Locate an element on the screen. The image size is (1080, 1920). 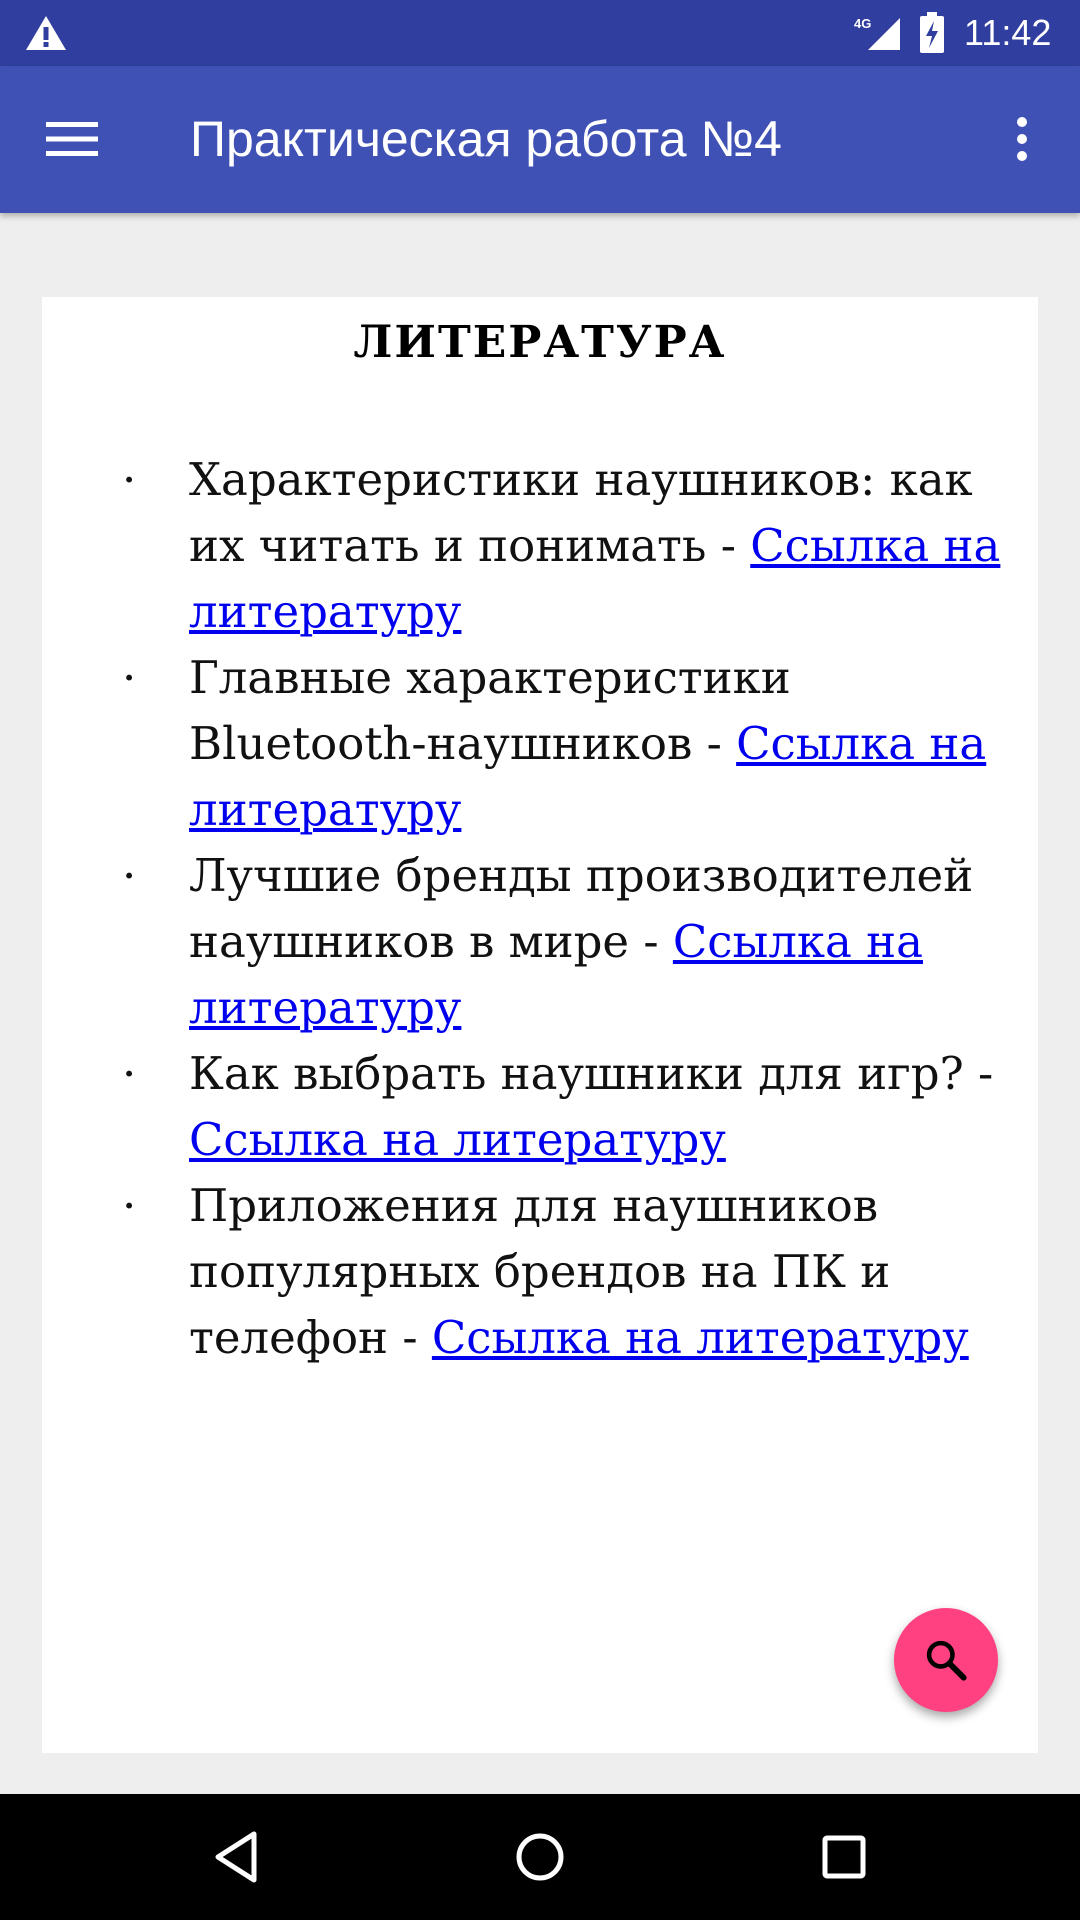
search-fab is located at coordinates (946, 1660).